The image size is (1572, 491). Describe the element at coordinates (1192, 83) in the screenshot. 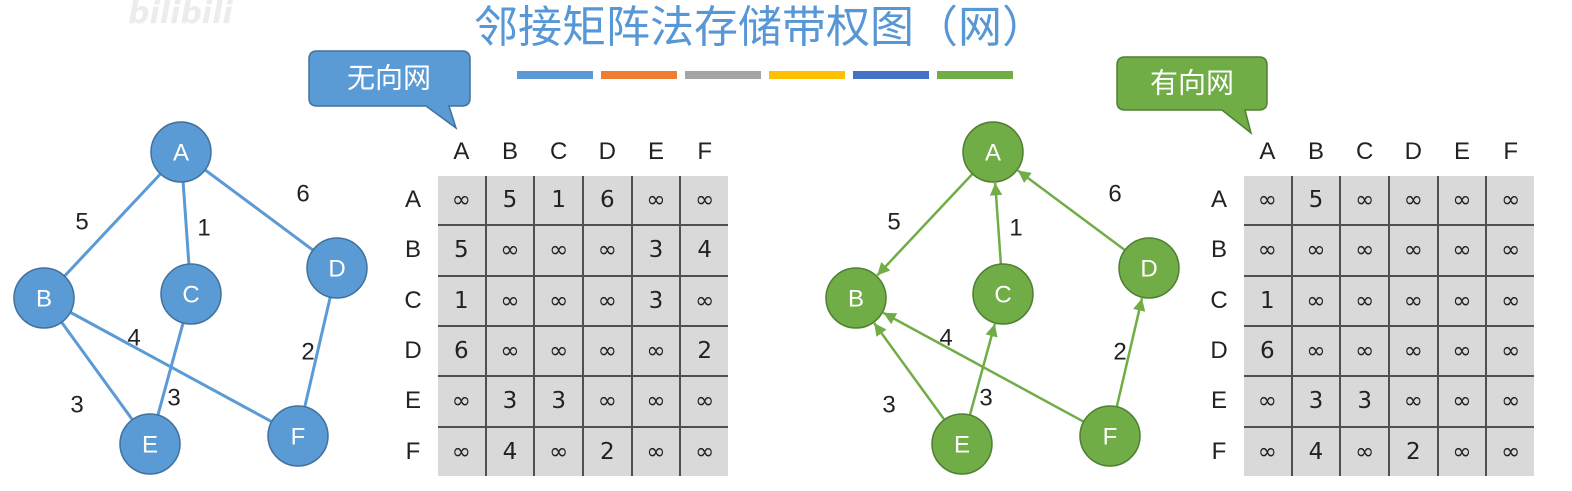

I see `callout-label: 有向网` at that location.